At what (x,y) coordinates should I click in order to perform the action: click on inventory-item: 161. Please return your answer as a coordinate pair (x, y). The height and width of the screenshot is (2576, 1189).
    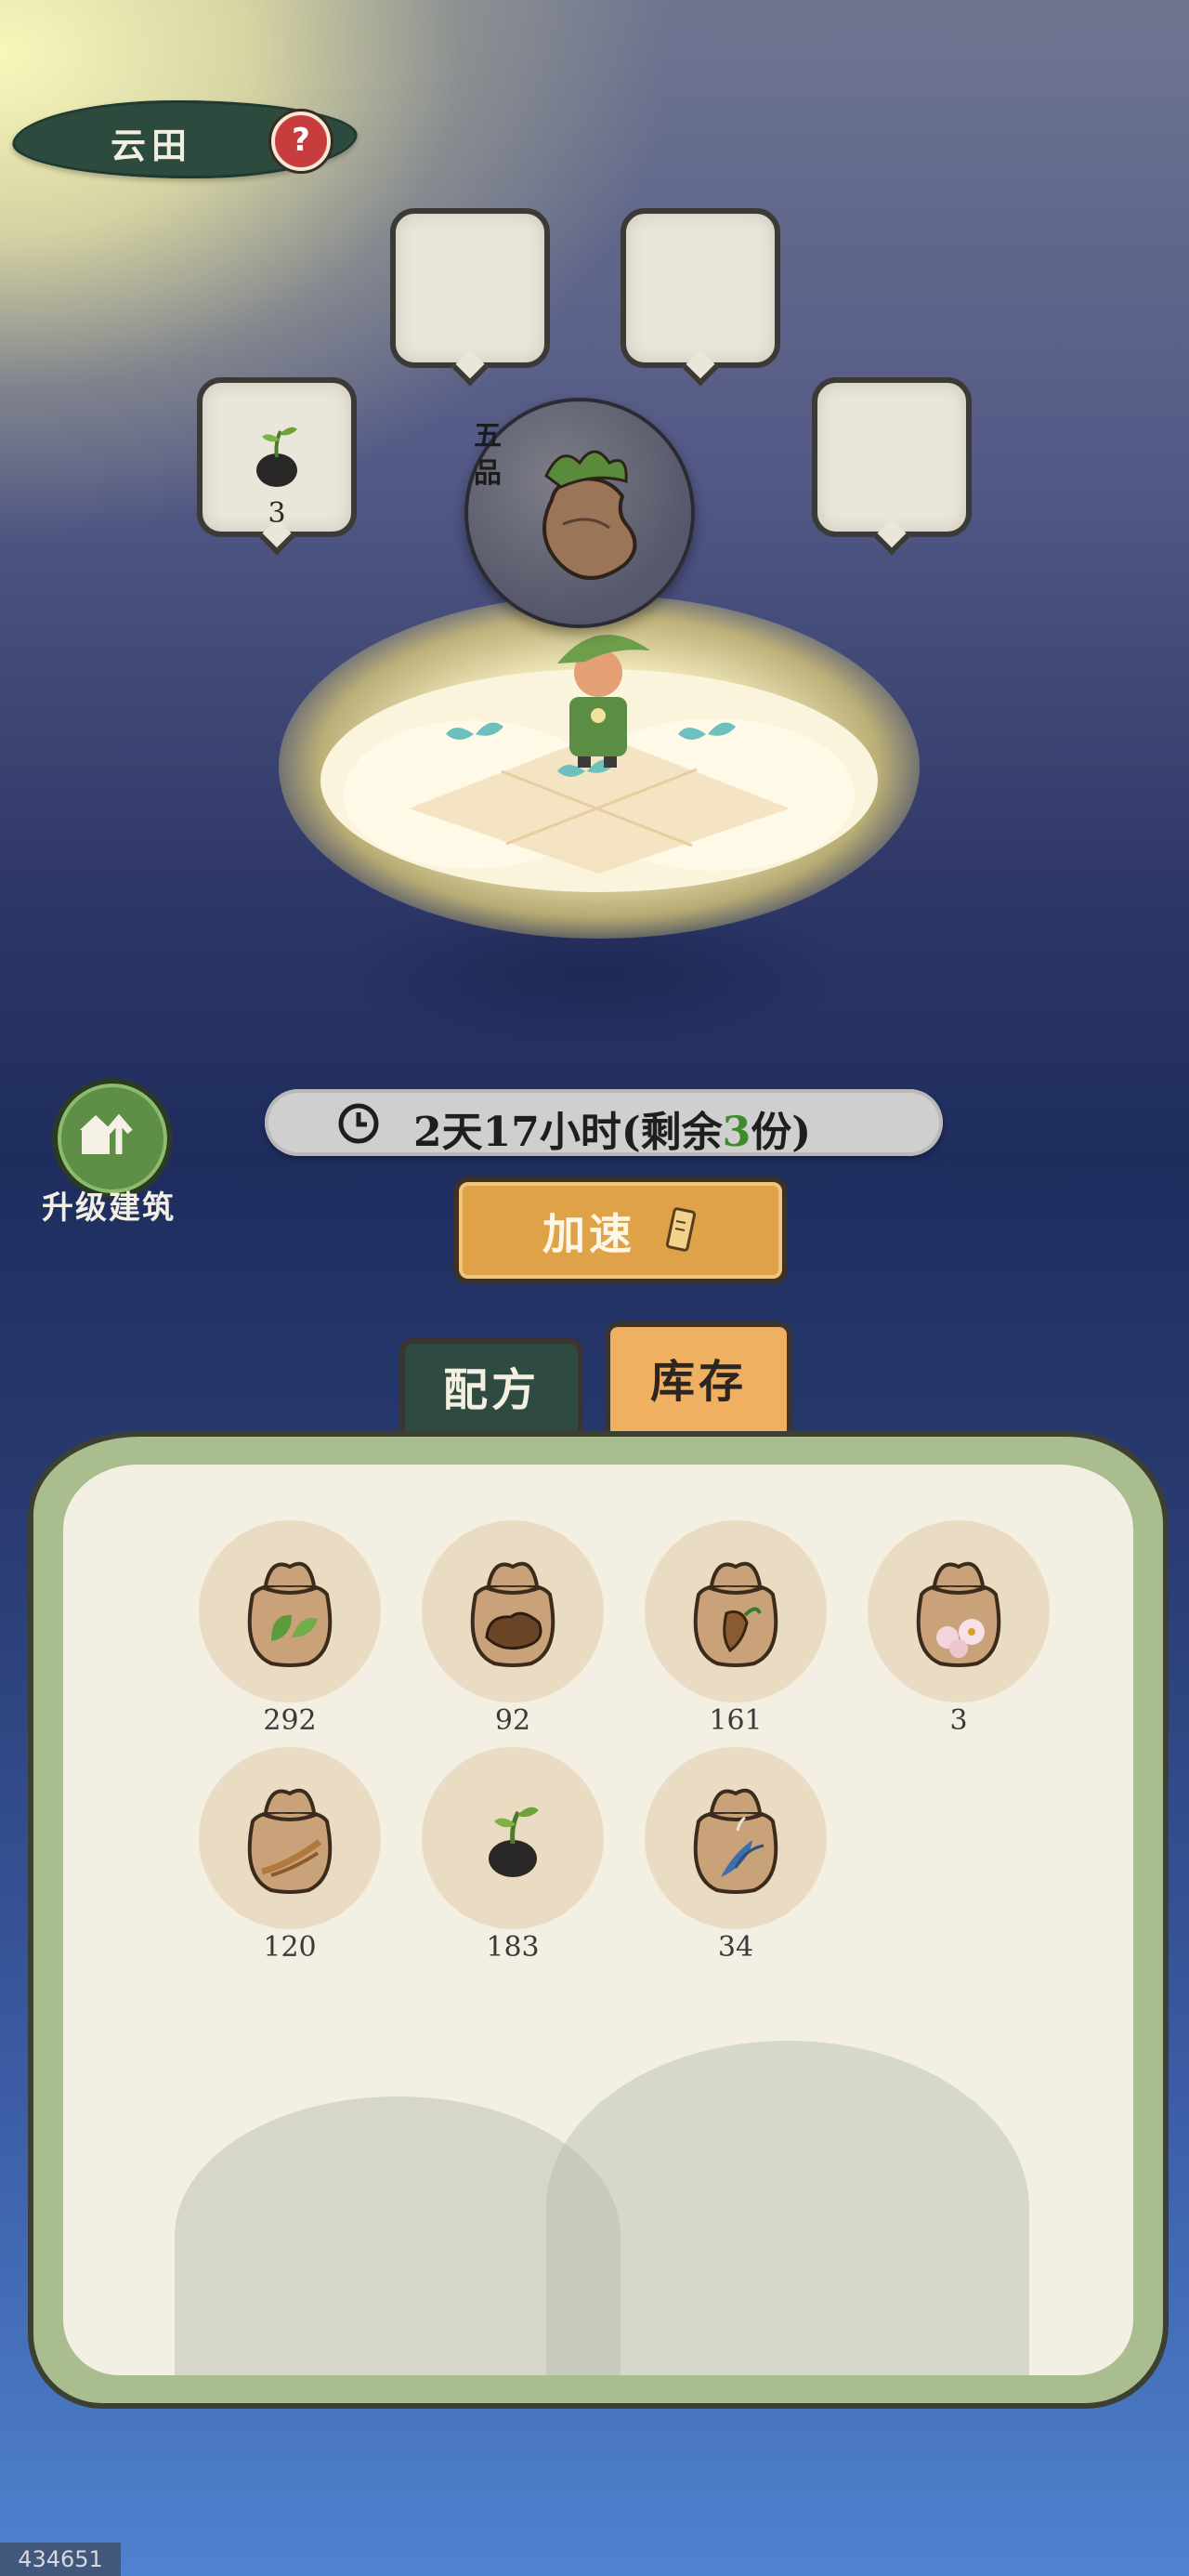
    Looking at the image, I should click on (736, 1628).